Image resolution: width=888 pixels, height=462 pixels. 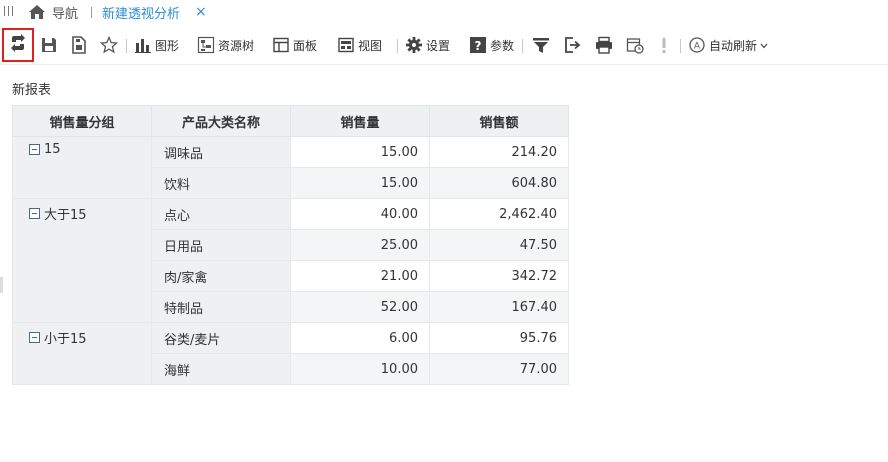 What do you see at coordinates (360, 338) in the screenshot?
I see `qty-cell: 6.00` at bounding box center [360, 338].